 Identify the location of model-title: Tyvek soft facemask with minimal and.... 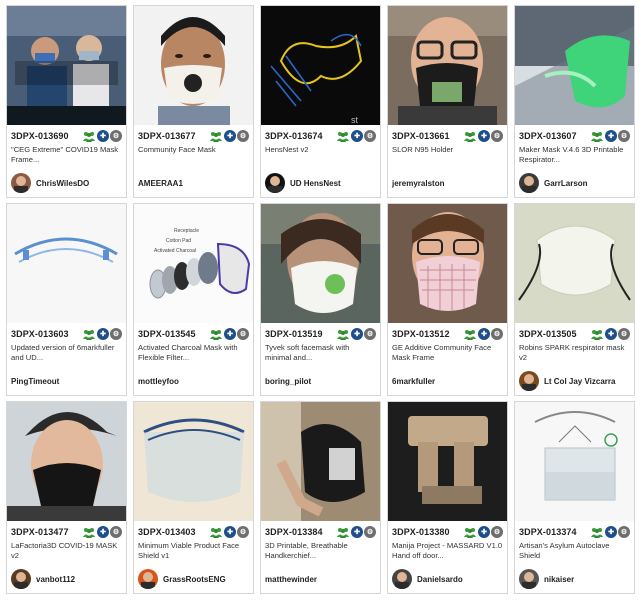
(320, 353).